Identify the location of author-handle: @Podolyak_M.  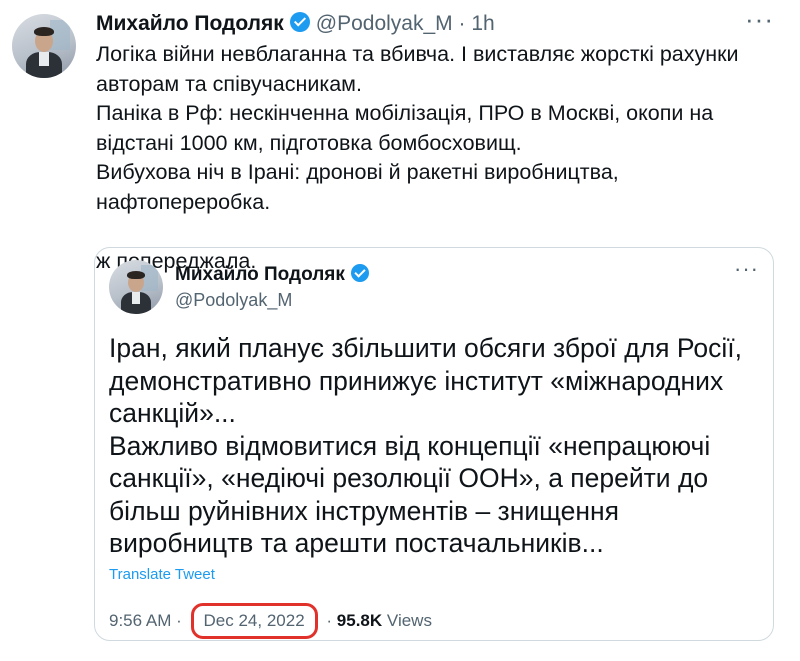
(384, 23).